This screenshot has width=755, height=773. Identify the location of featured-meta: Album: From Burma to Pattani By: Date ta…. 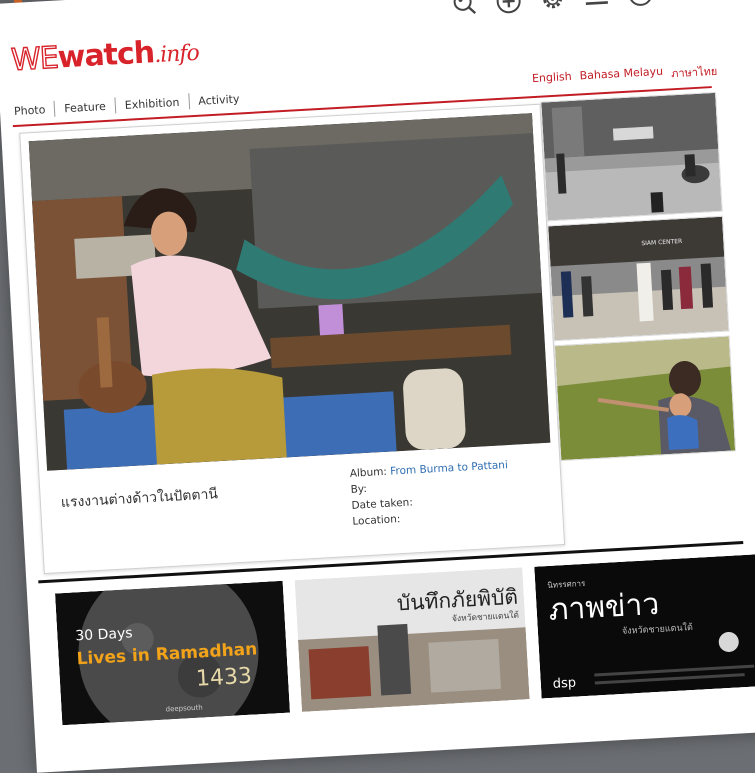
(430, 493).